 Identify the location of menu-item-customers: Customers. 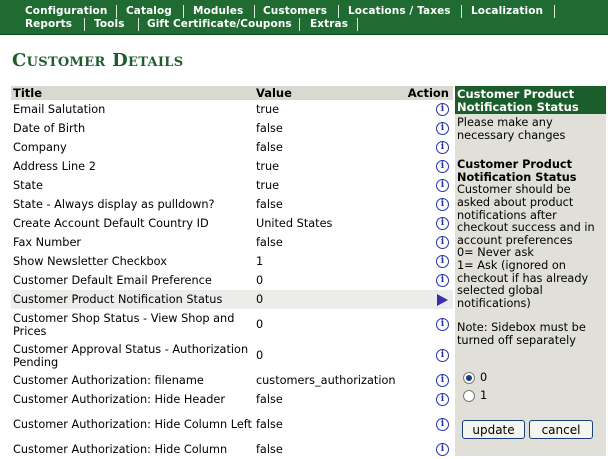
(295, 11).